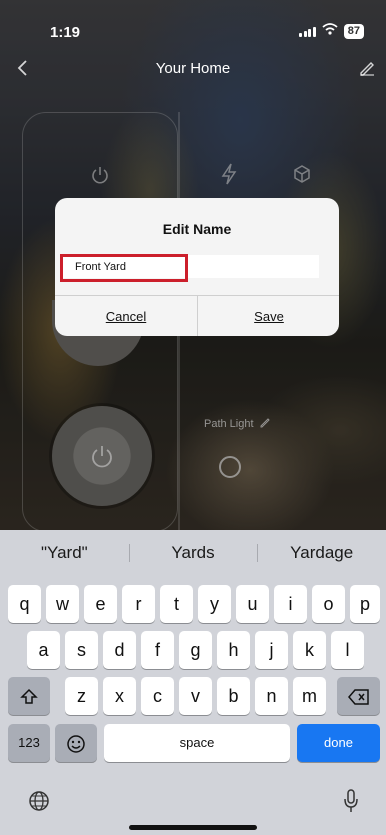 This screenshot has height=835, width=386. Describe the element at coordinates (351, 803) in the screenshot. I see `microphone-icon` at that location.